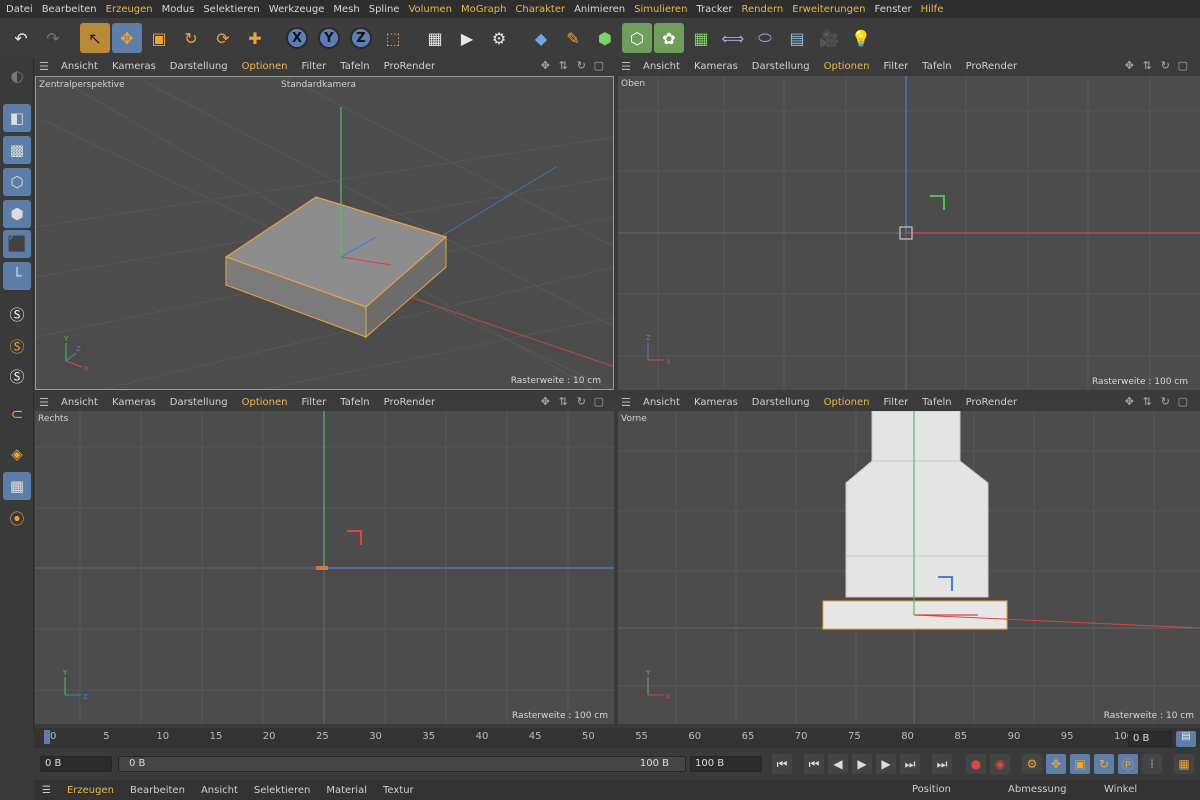  I want to click on render-view-button: ▶, so click(467, 38).